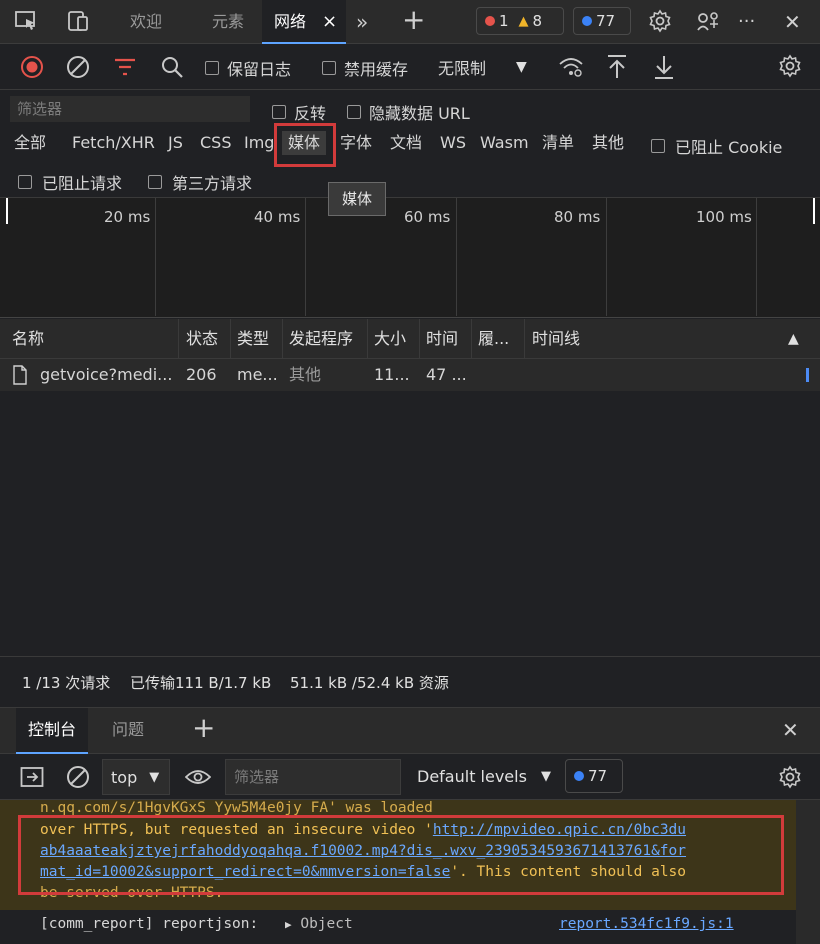 This screenshot has height=944, width=820. Describe the element at coordinates (368, 22) in the screenshot. I see `more-tabs-icon: »` at that location.